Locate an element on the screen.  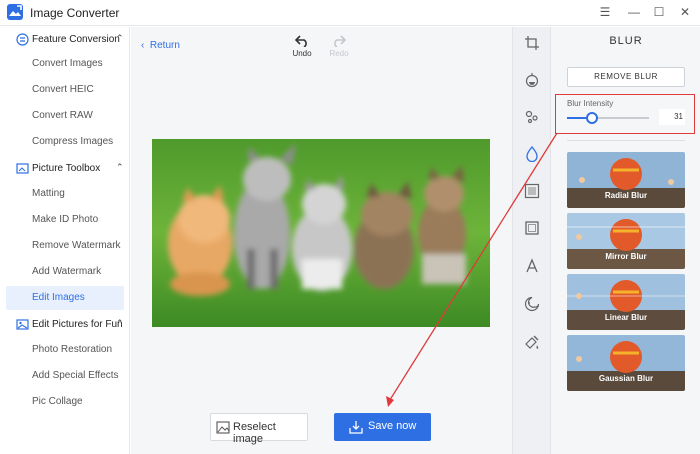
annotation-highlight-box is located at coordinates (625, 114).